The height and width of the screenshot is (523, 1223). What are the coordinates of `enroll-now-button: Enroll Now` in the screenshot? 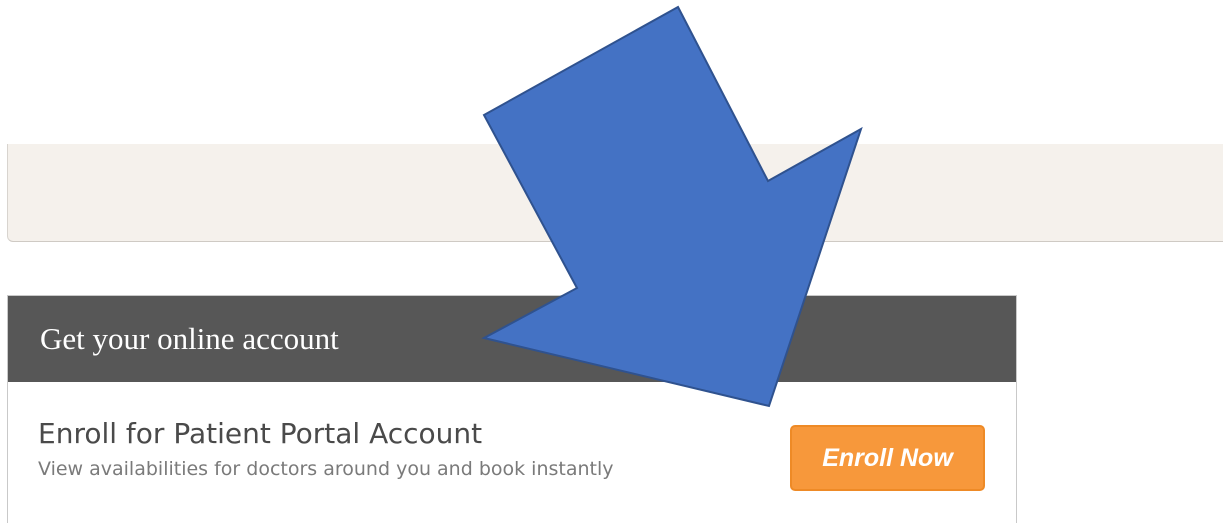 It's located at (887, 458).